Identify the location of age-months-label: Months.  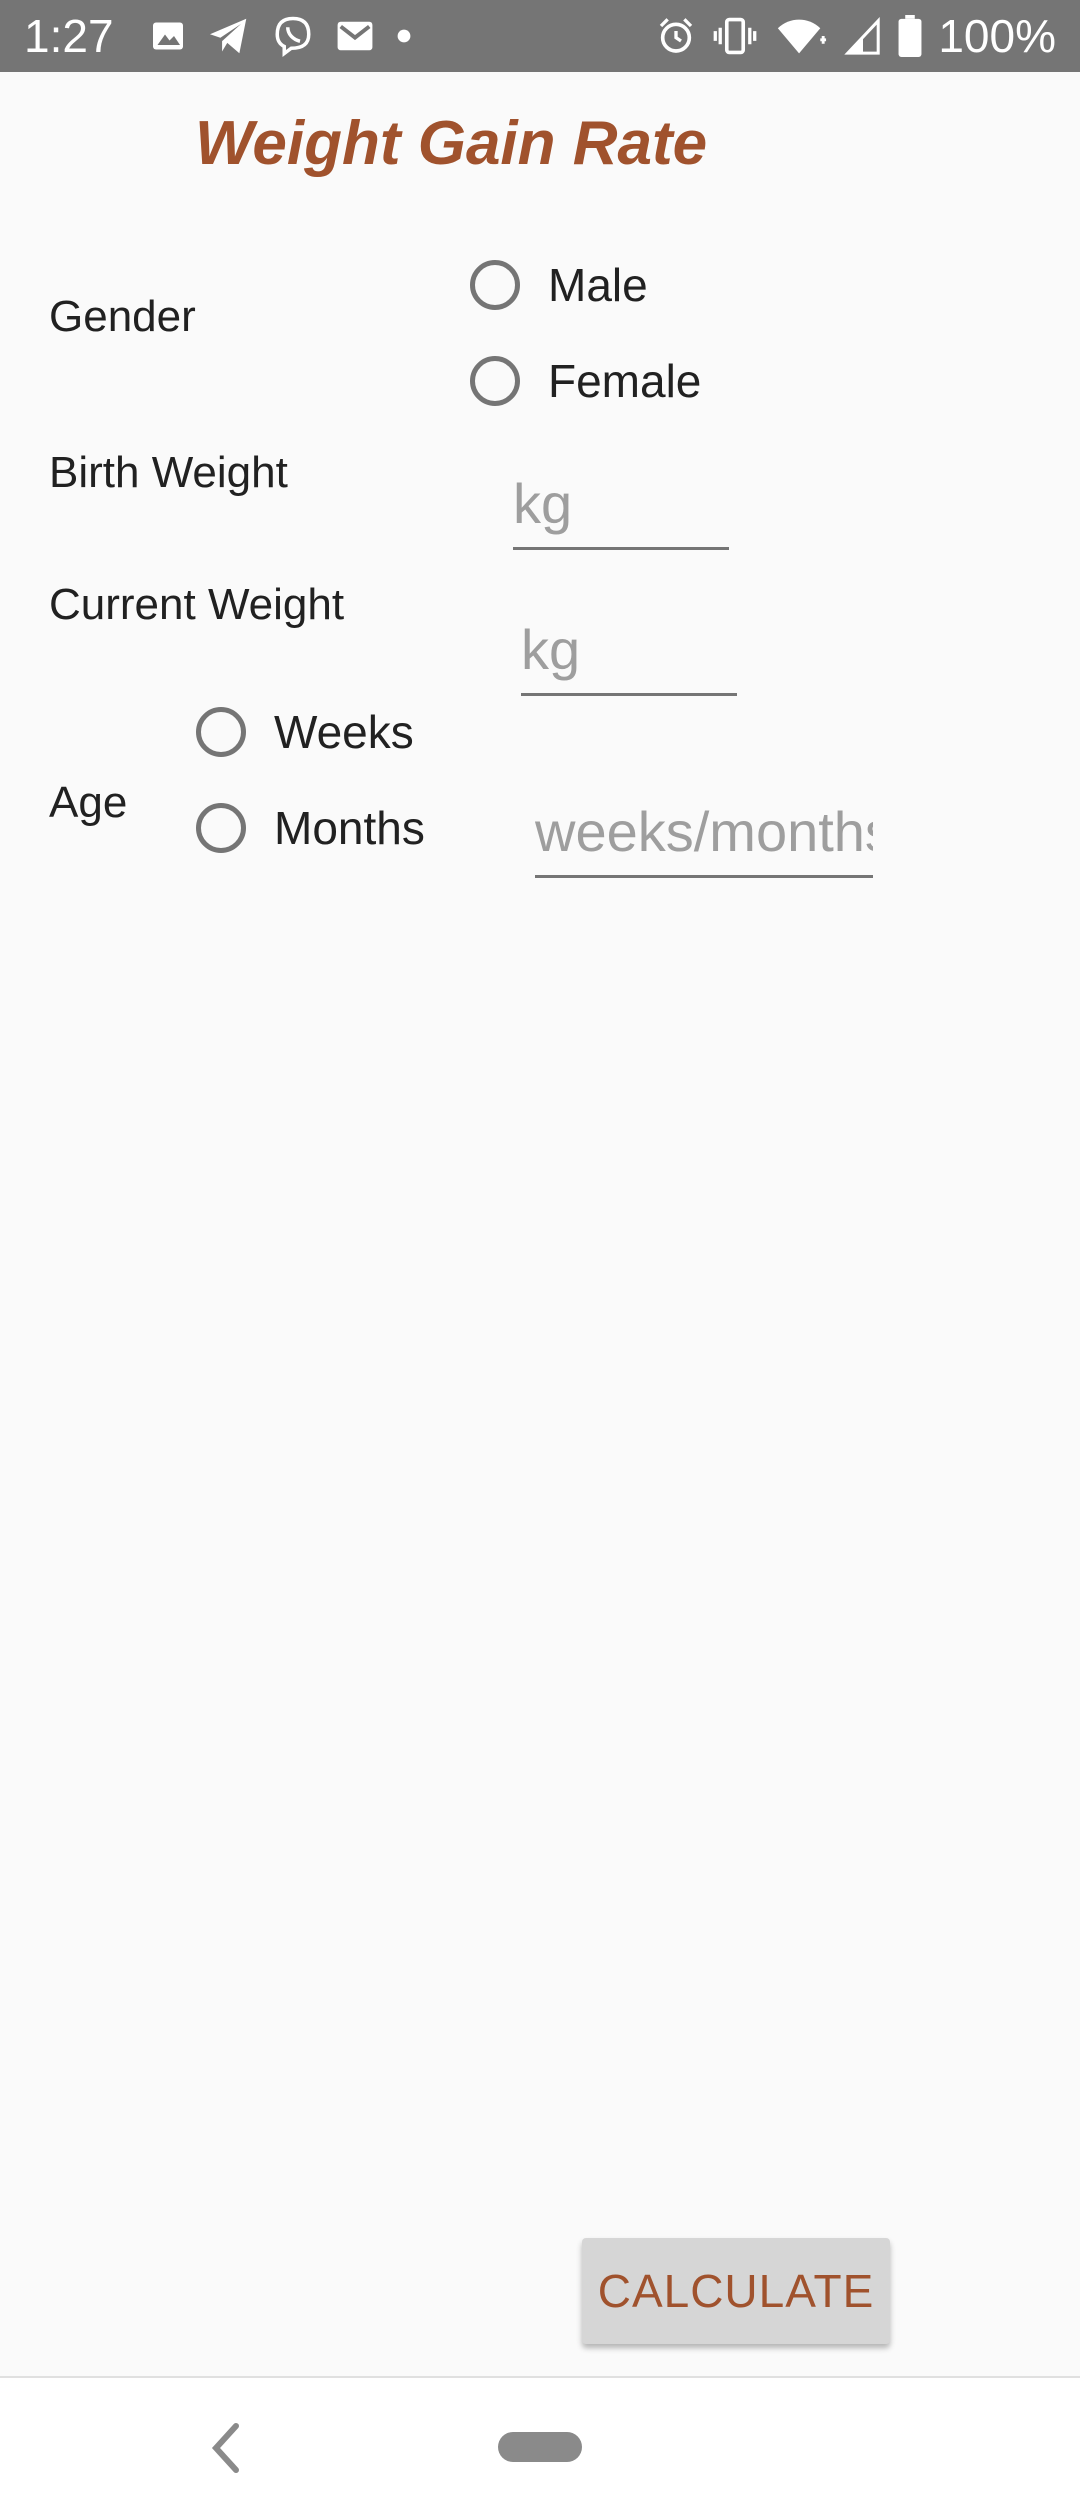
(349, 828).